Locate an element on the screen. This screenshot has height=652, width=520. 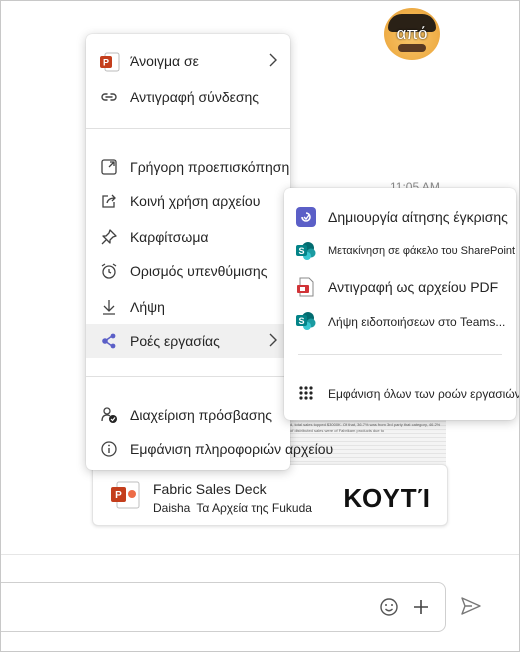
menu-item-download: Λήψη is located at coordinates (188, 307).